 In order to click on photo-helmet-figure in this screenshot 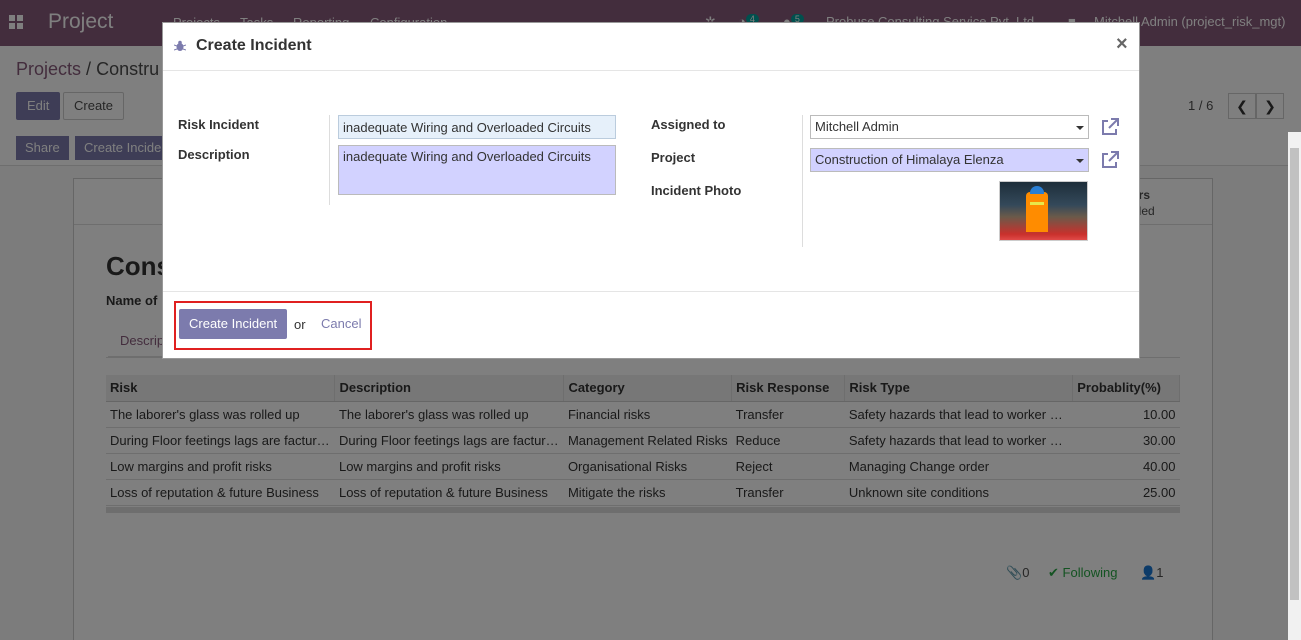, I will do `click(1037, 190)`.